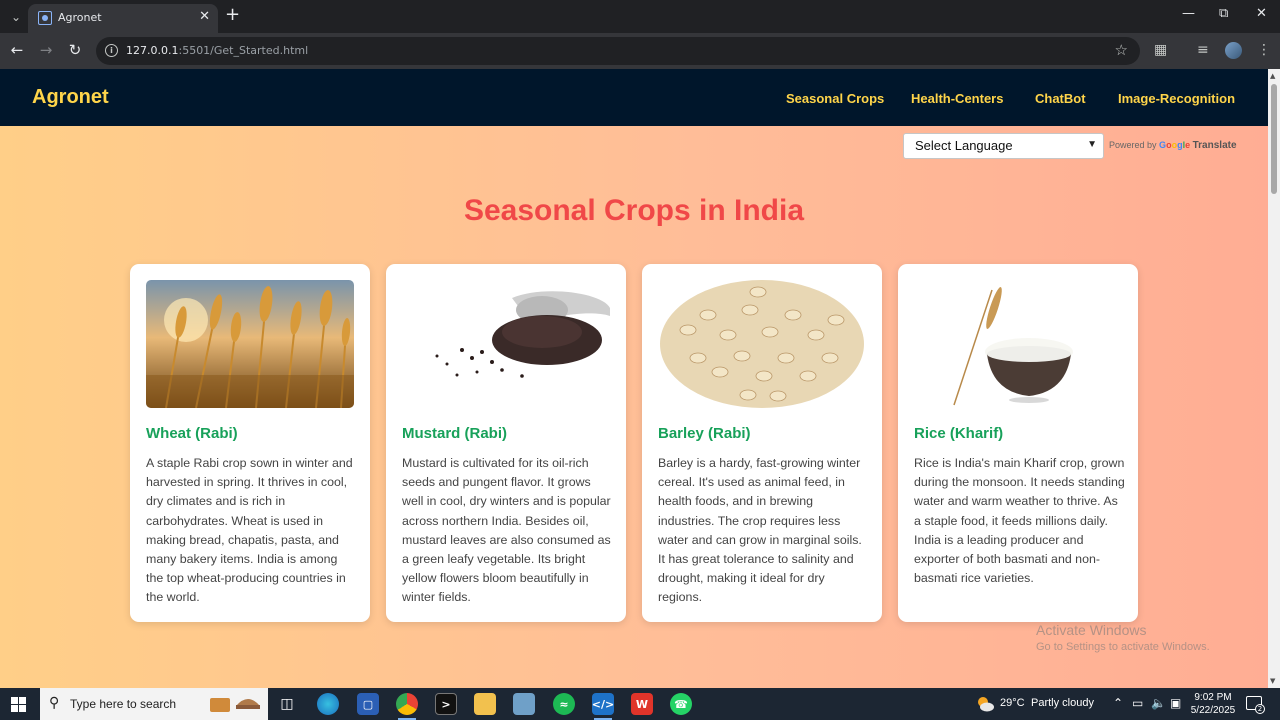  What do you see at coordinates (1176, 98) in the screenshot?
I see `nav-image-recognition: Image-Recognition` at bounding box center [1176, 98].